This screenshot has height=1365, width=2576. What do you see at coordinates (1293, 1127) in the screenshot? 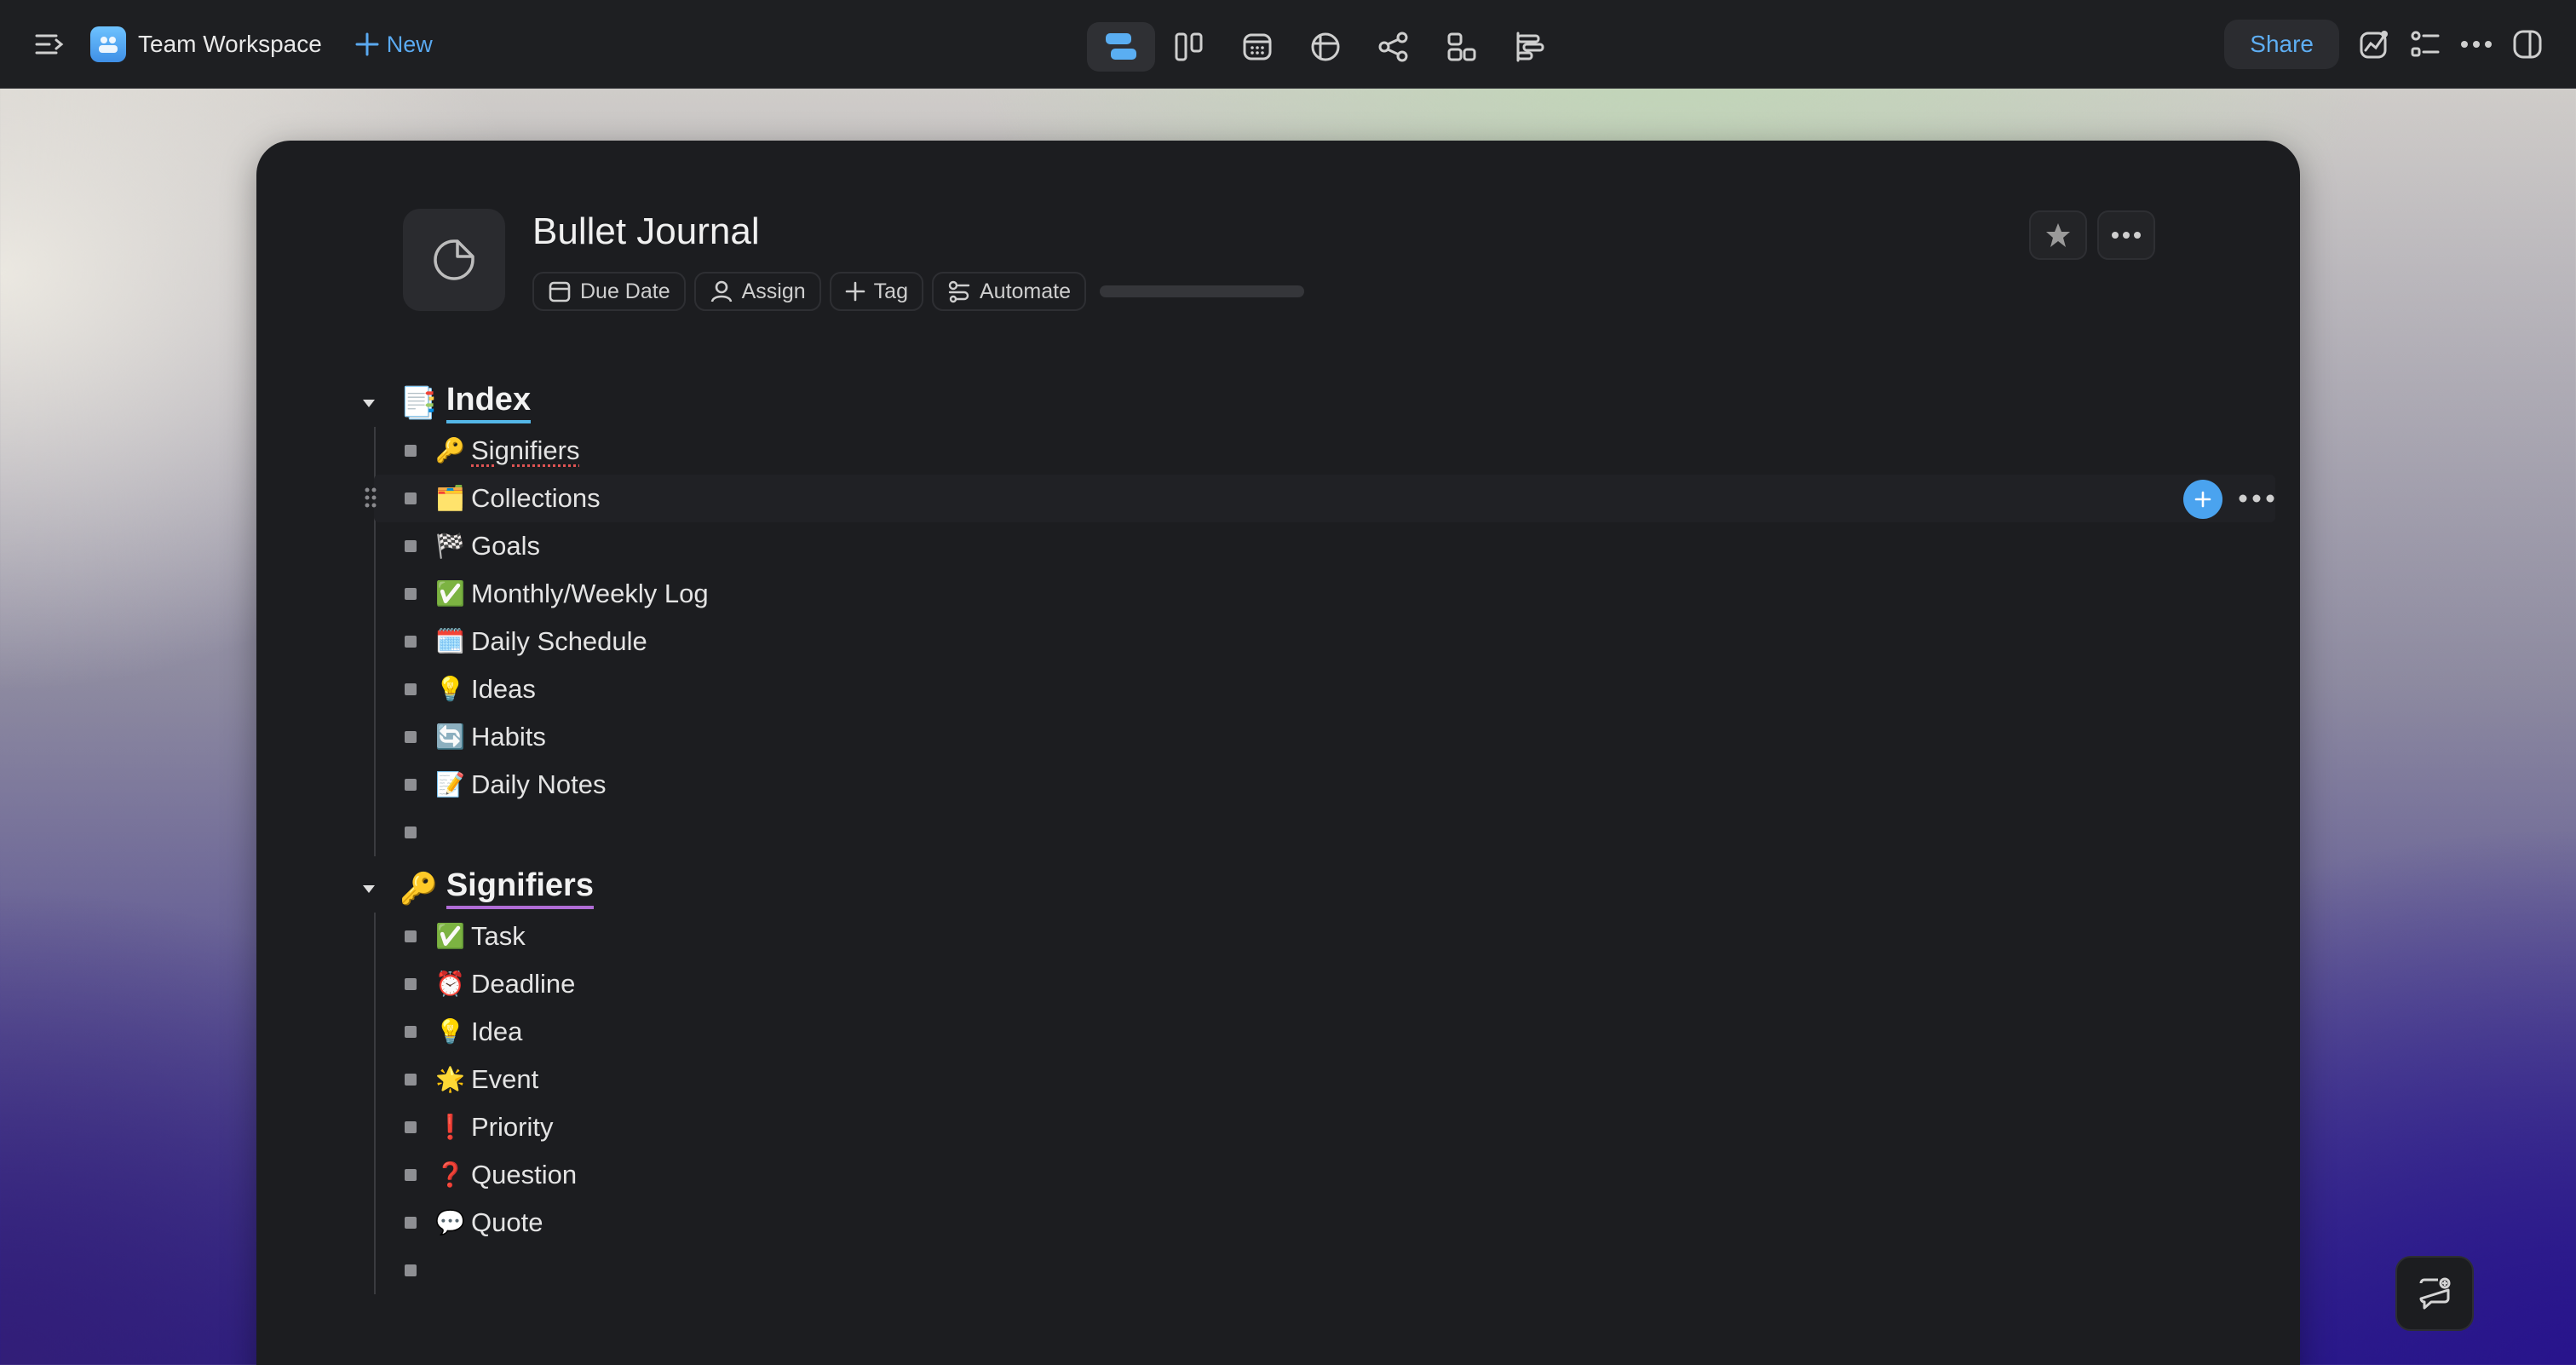
I see `list-item: ❗ Priority` at bounding box center [1293, 1127].